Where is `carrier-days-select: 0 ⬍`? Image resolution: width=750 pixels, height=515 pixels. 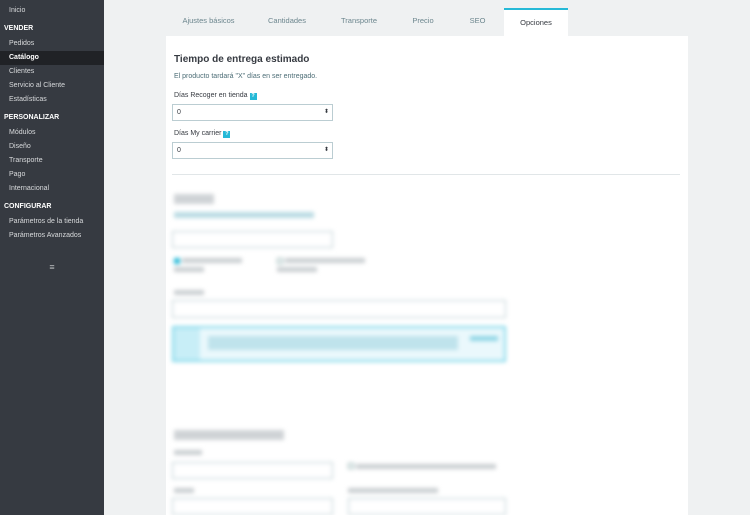 carrier-days-select: 0 ⬍ is located at coordinates (252, 150).